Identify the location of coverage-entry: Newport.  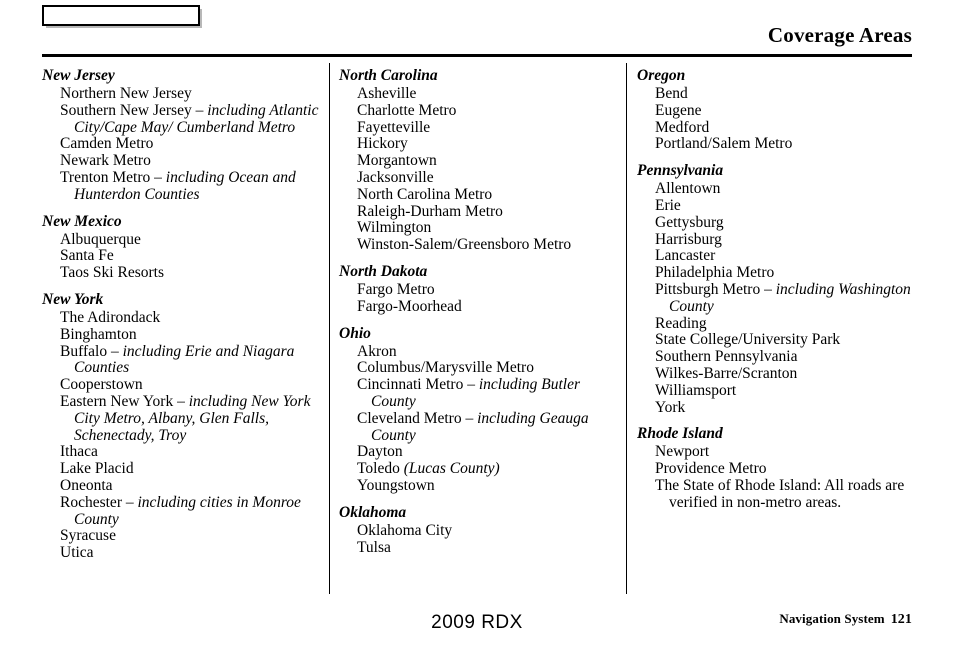
(790, 452).